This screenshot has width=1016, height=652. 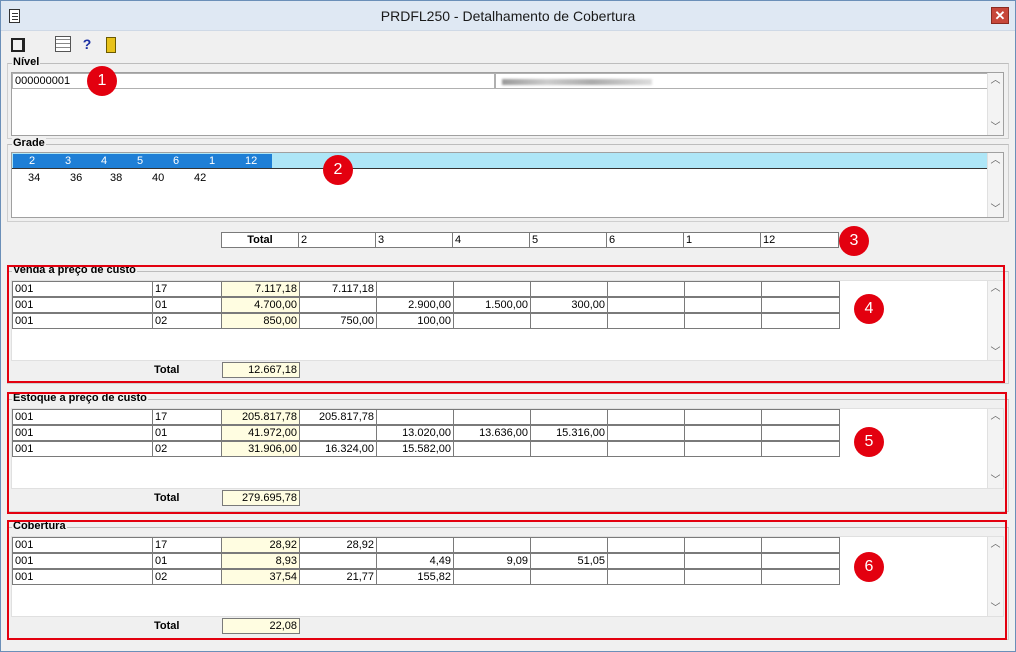 I want to click on grade-size-34: 34, so click(x=34, y=178).